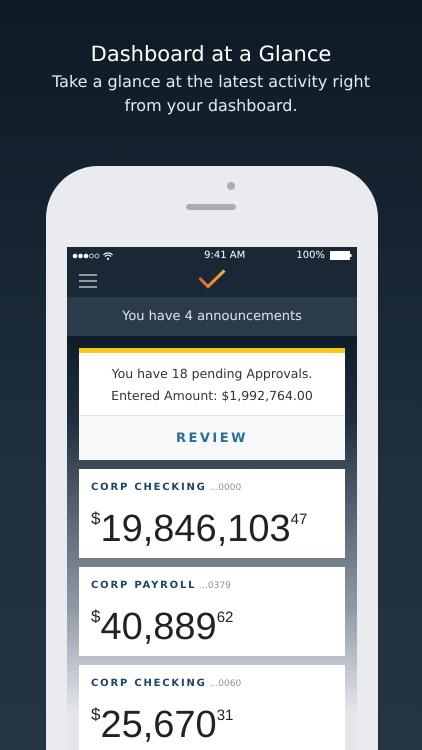  What do you see at coordinates (341, 255) in the screenshot?
I see `battery-icon` at bounding box center [341, 255].